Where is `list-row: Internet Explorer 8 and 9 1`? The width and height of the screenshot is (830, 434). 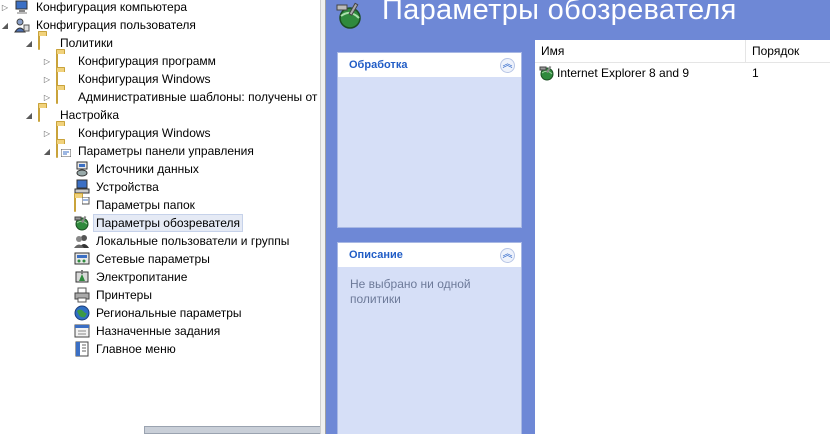
list-row: Internet Explorer 8 and 9 1 is located at coordinates (682, 73).